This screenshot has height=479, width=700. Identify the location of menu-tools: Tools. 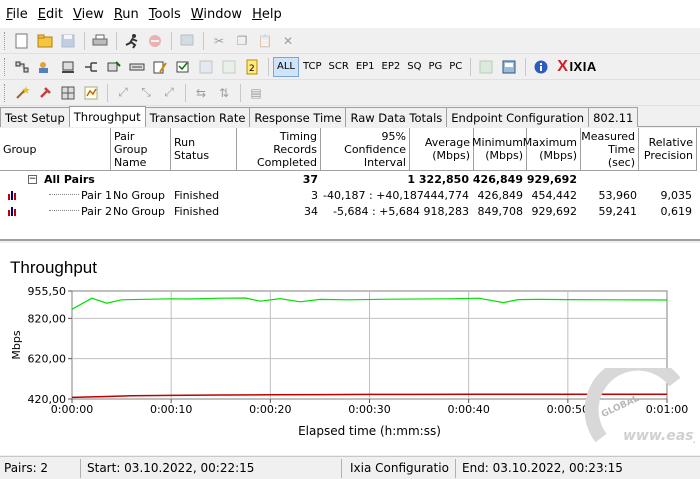
(168, 14).